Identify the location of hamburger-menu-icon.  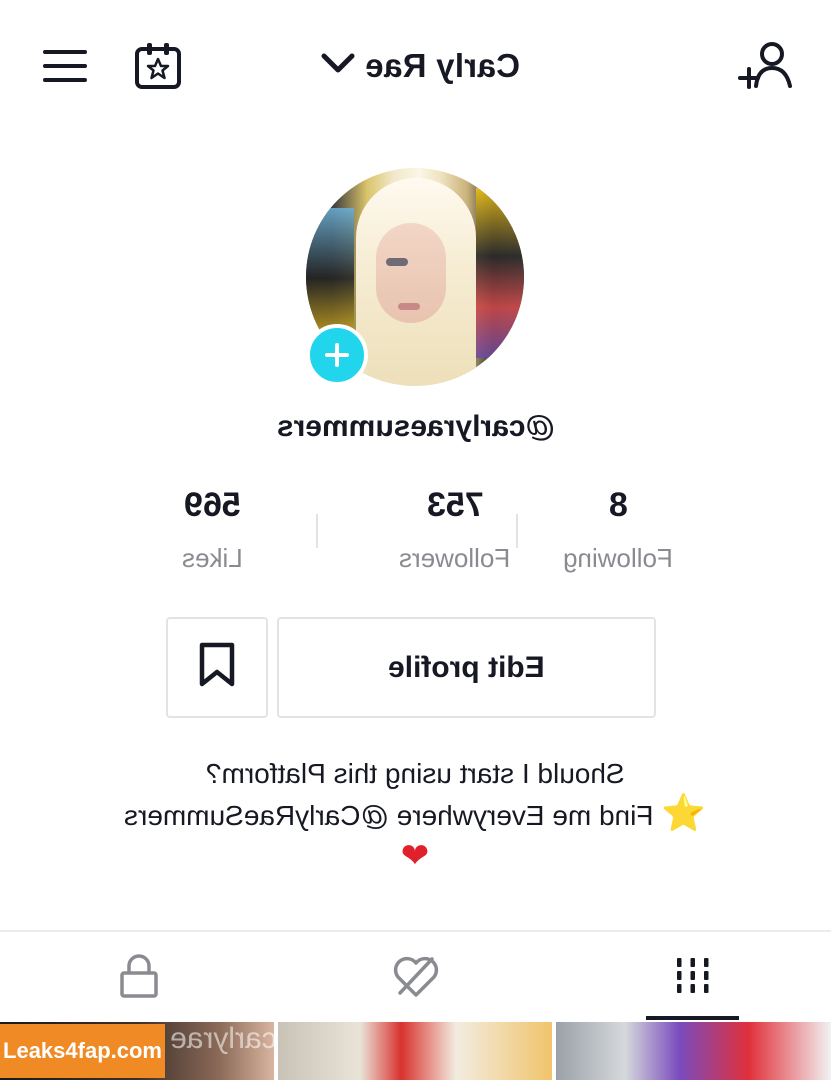
(65, 66).